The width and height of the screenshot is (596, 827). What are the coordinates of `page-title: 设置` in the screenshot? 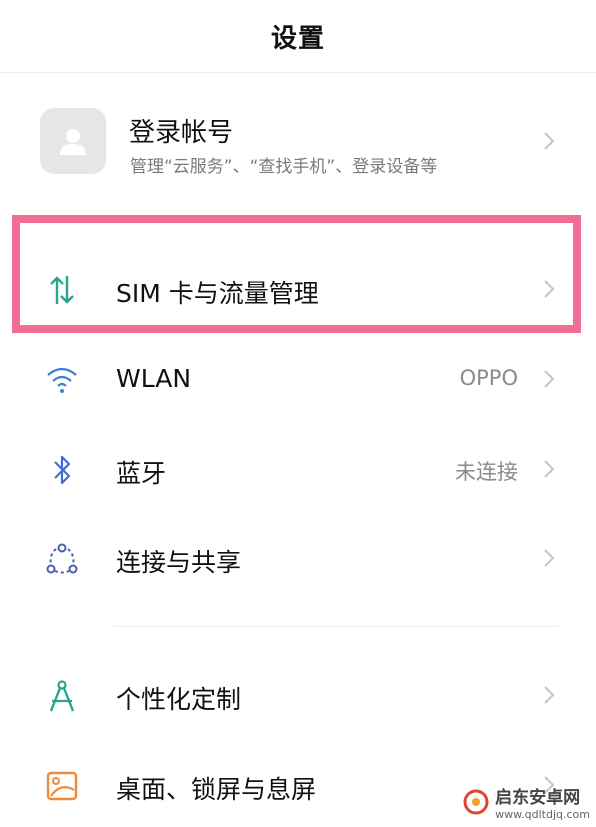 It's located at (297, 38).